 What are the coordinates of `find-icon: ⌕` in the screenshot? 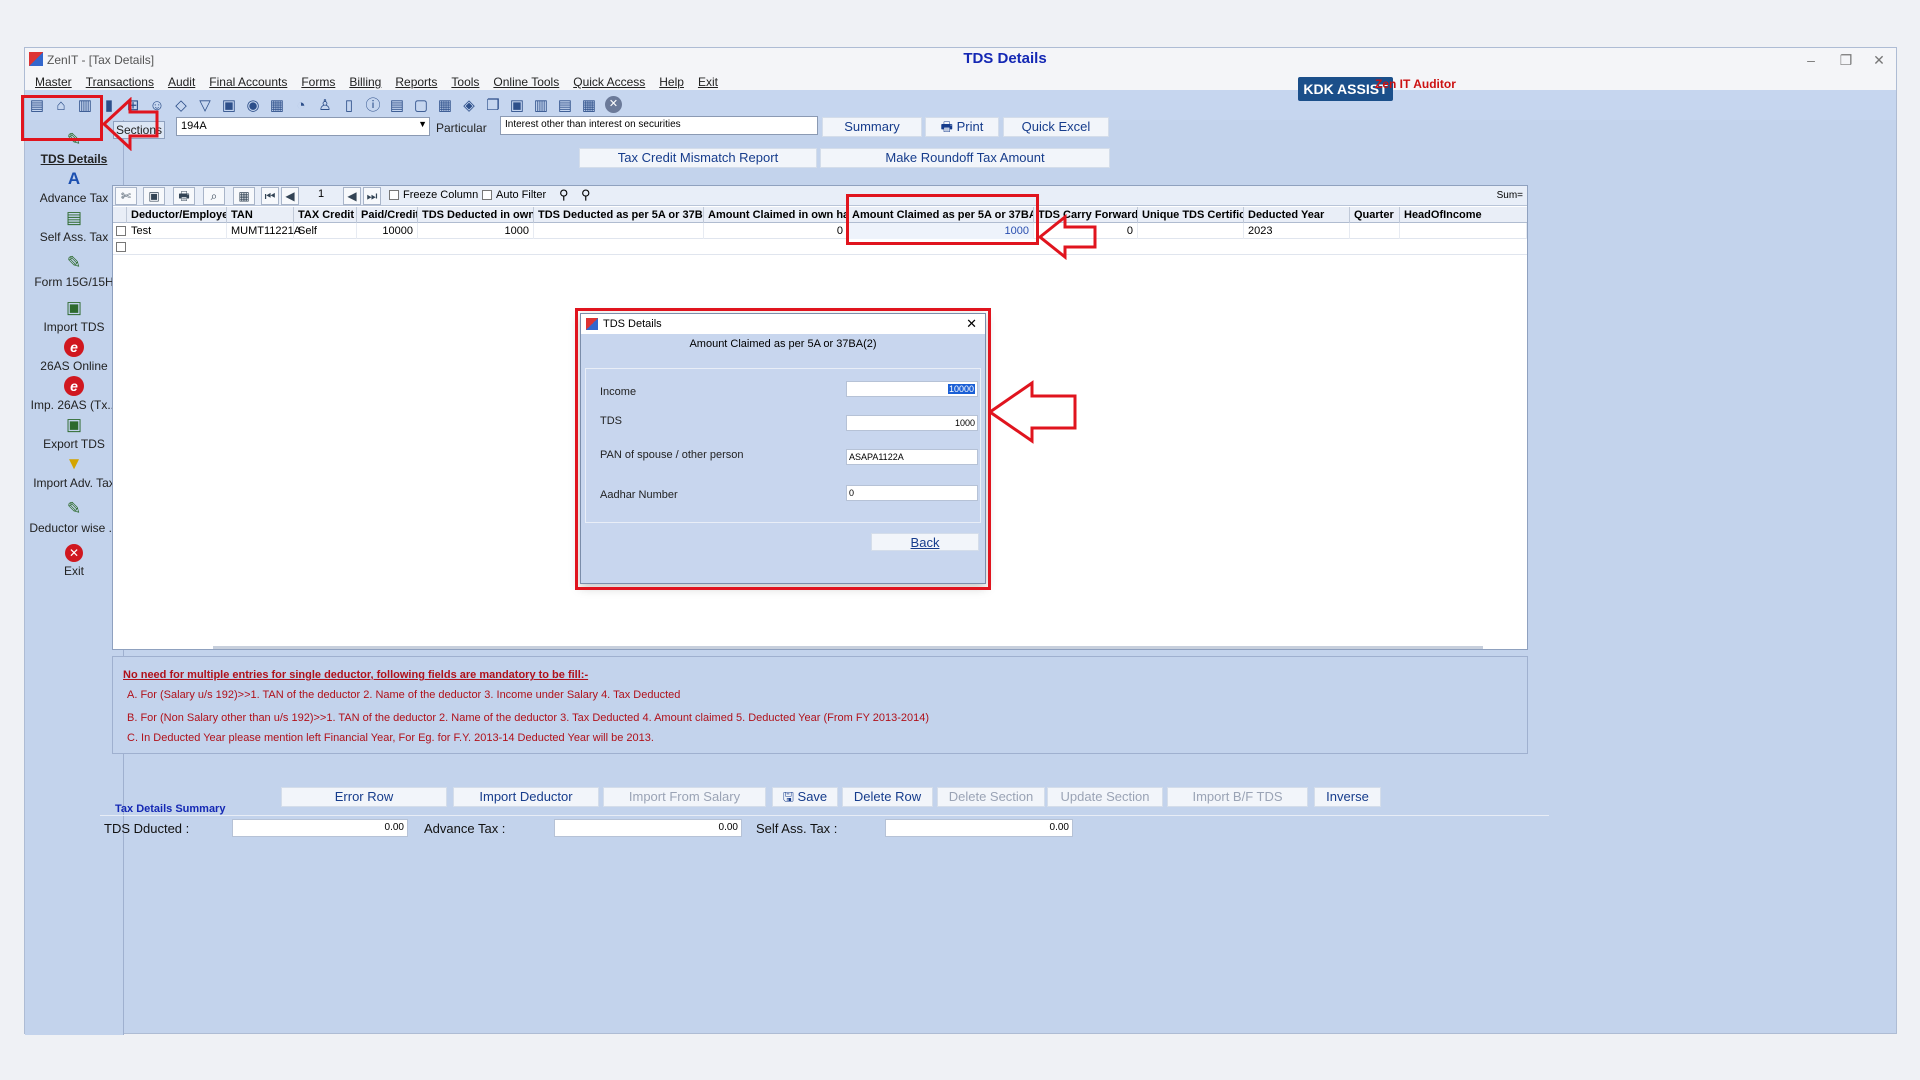 It's located at (214, 196).